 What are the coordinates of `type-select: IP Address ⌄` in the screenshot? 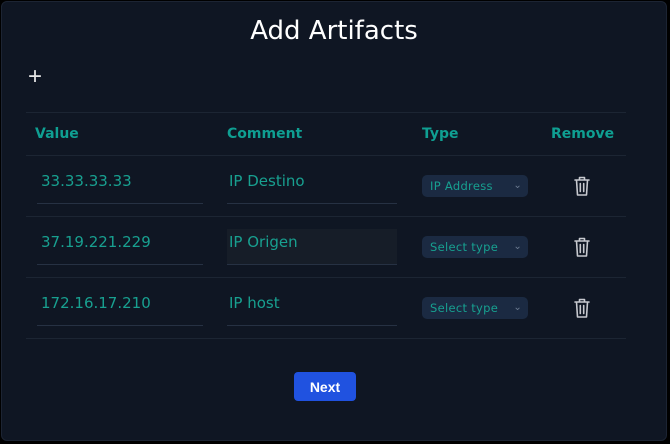 It's located at (475, 186).